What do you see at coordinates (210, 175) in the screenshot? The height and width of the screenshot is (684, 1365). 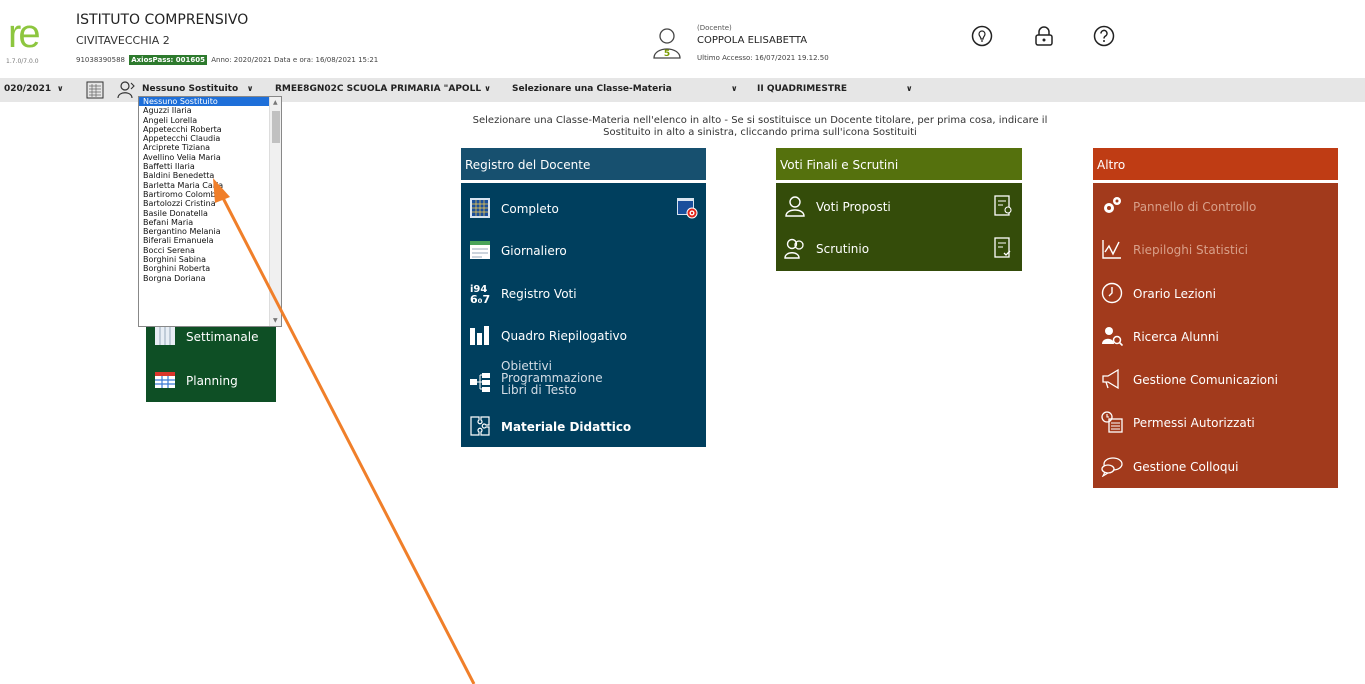 I see `dropdown-option: Baldini Benedetta` at bounding box center [210, 175].